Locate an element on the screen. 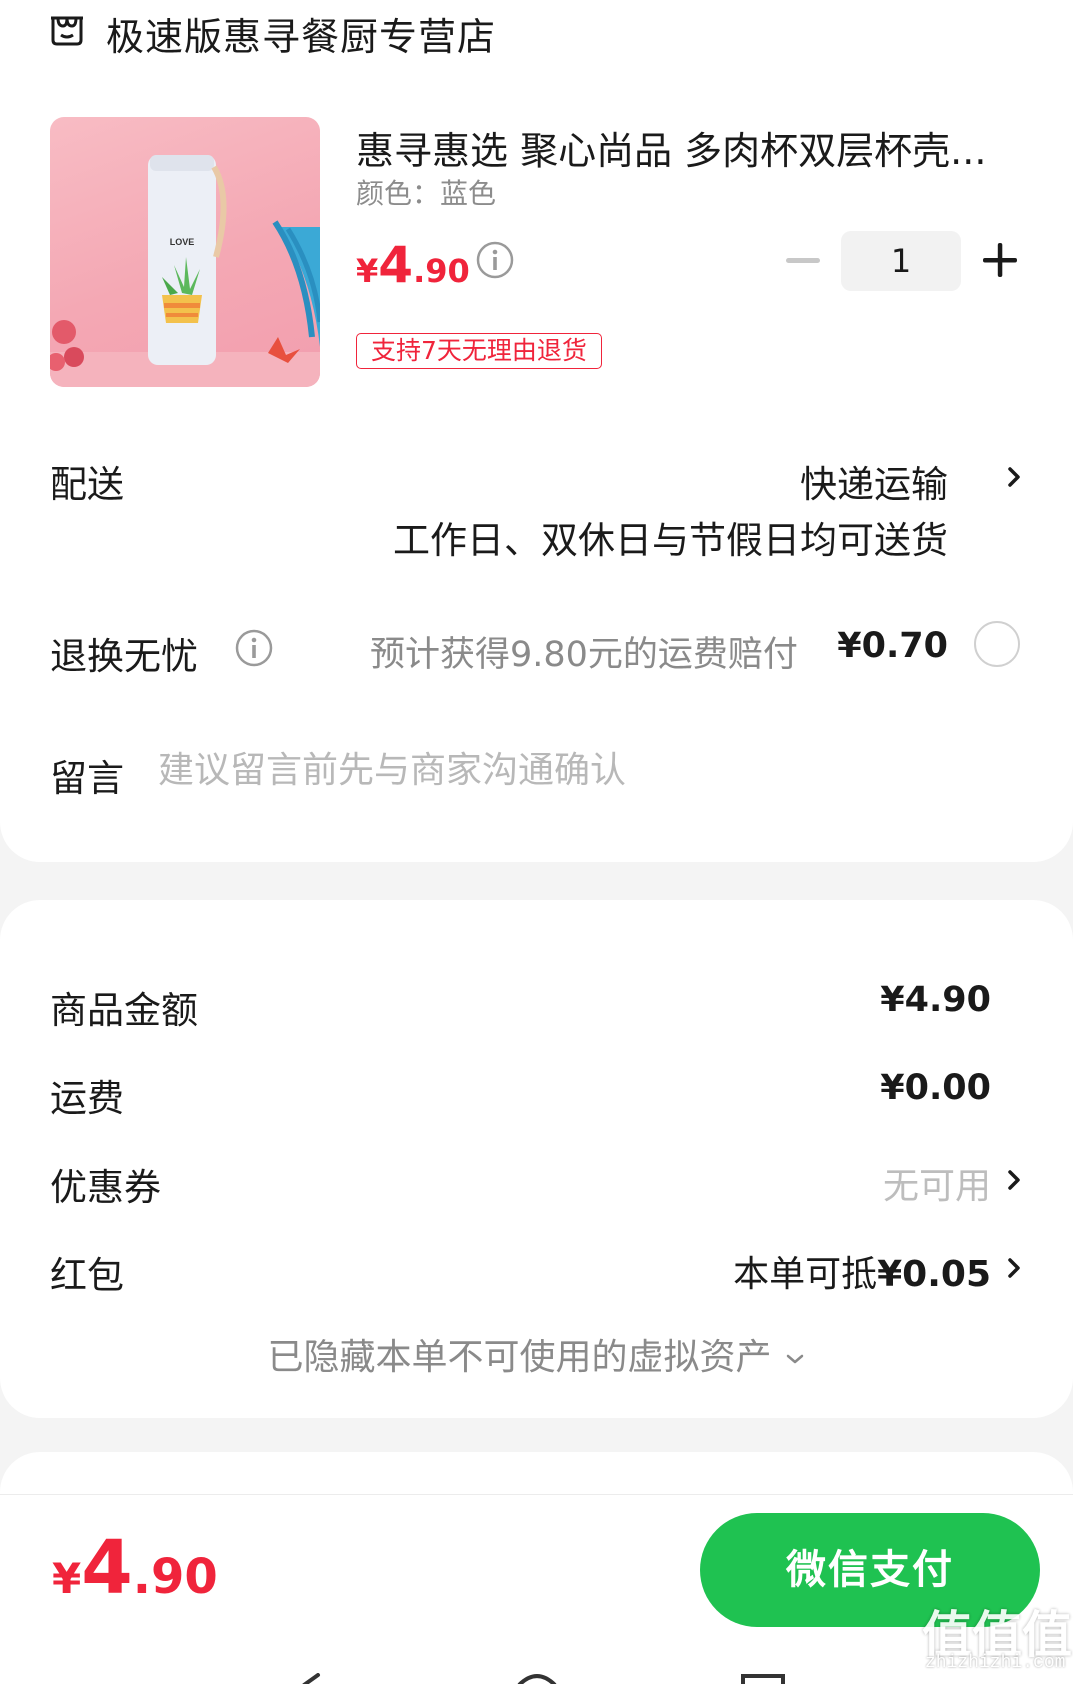 The width and height of the screenshot is (1073, 1684). quantity-input: 1 is located at coordinates (901, 261).